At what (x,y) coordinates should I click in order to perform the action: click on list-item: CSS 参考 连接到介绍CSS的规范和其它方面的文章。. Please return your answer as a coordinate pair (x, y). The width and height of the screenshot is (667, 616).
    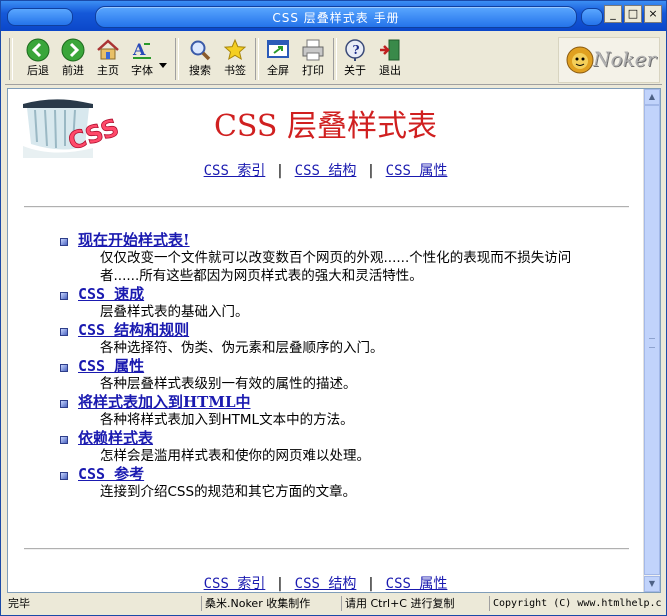
    Looking at the image, I should click on (330, 483).